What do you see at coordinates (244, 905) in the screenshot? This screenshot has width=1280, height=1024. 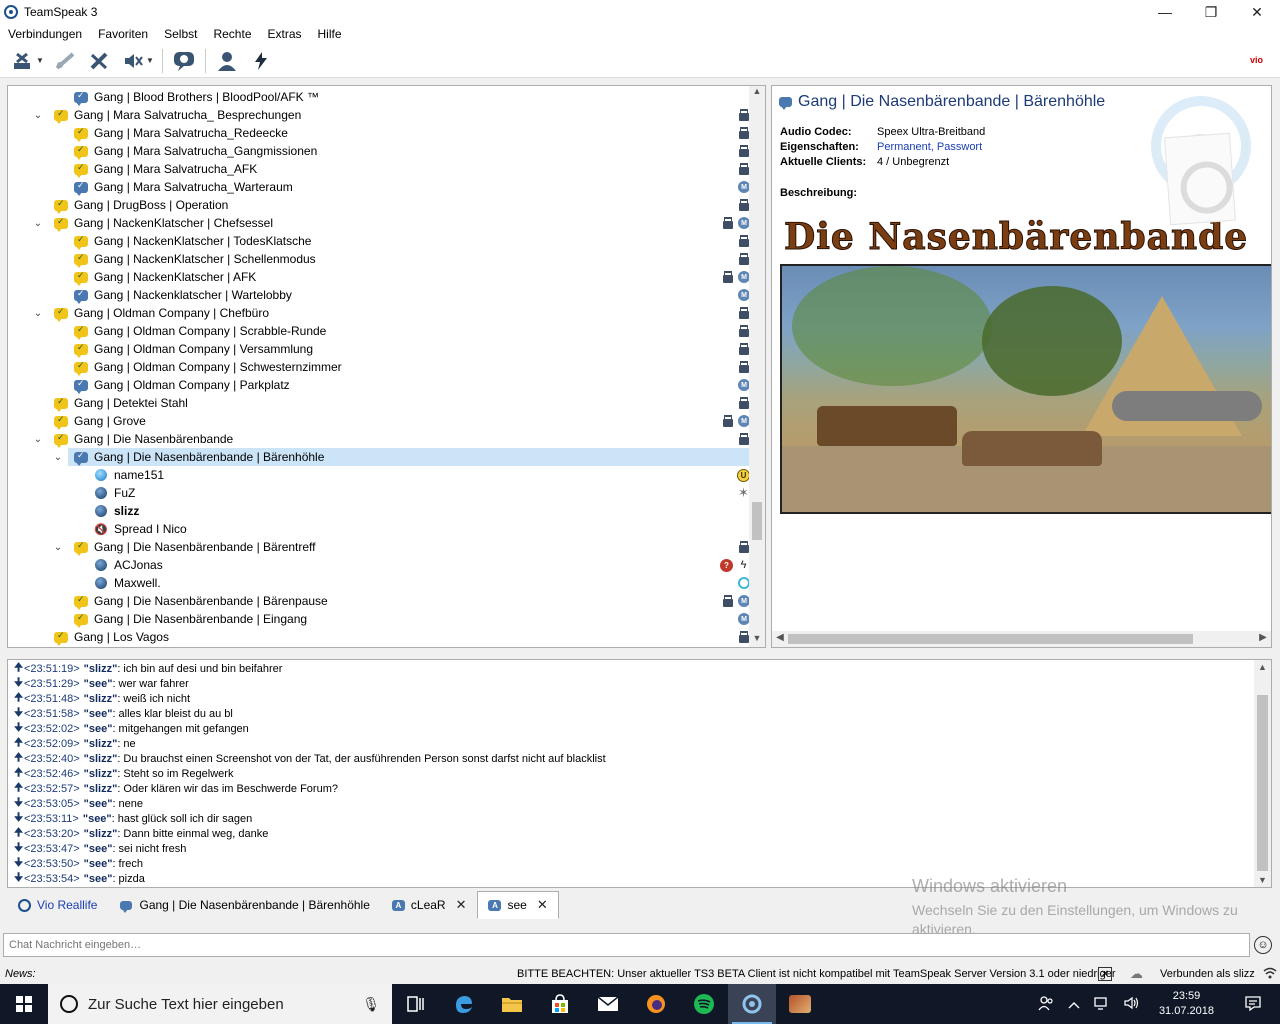 I see `tab-channel: Gang | Die Nasenbärenbande | Bärenhöhle` at bounding box center [244, 905].